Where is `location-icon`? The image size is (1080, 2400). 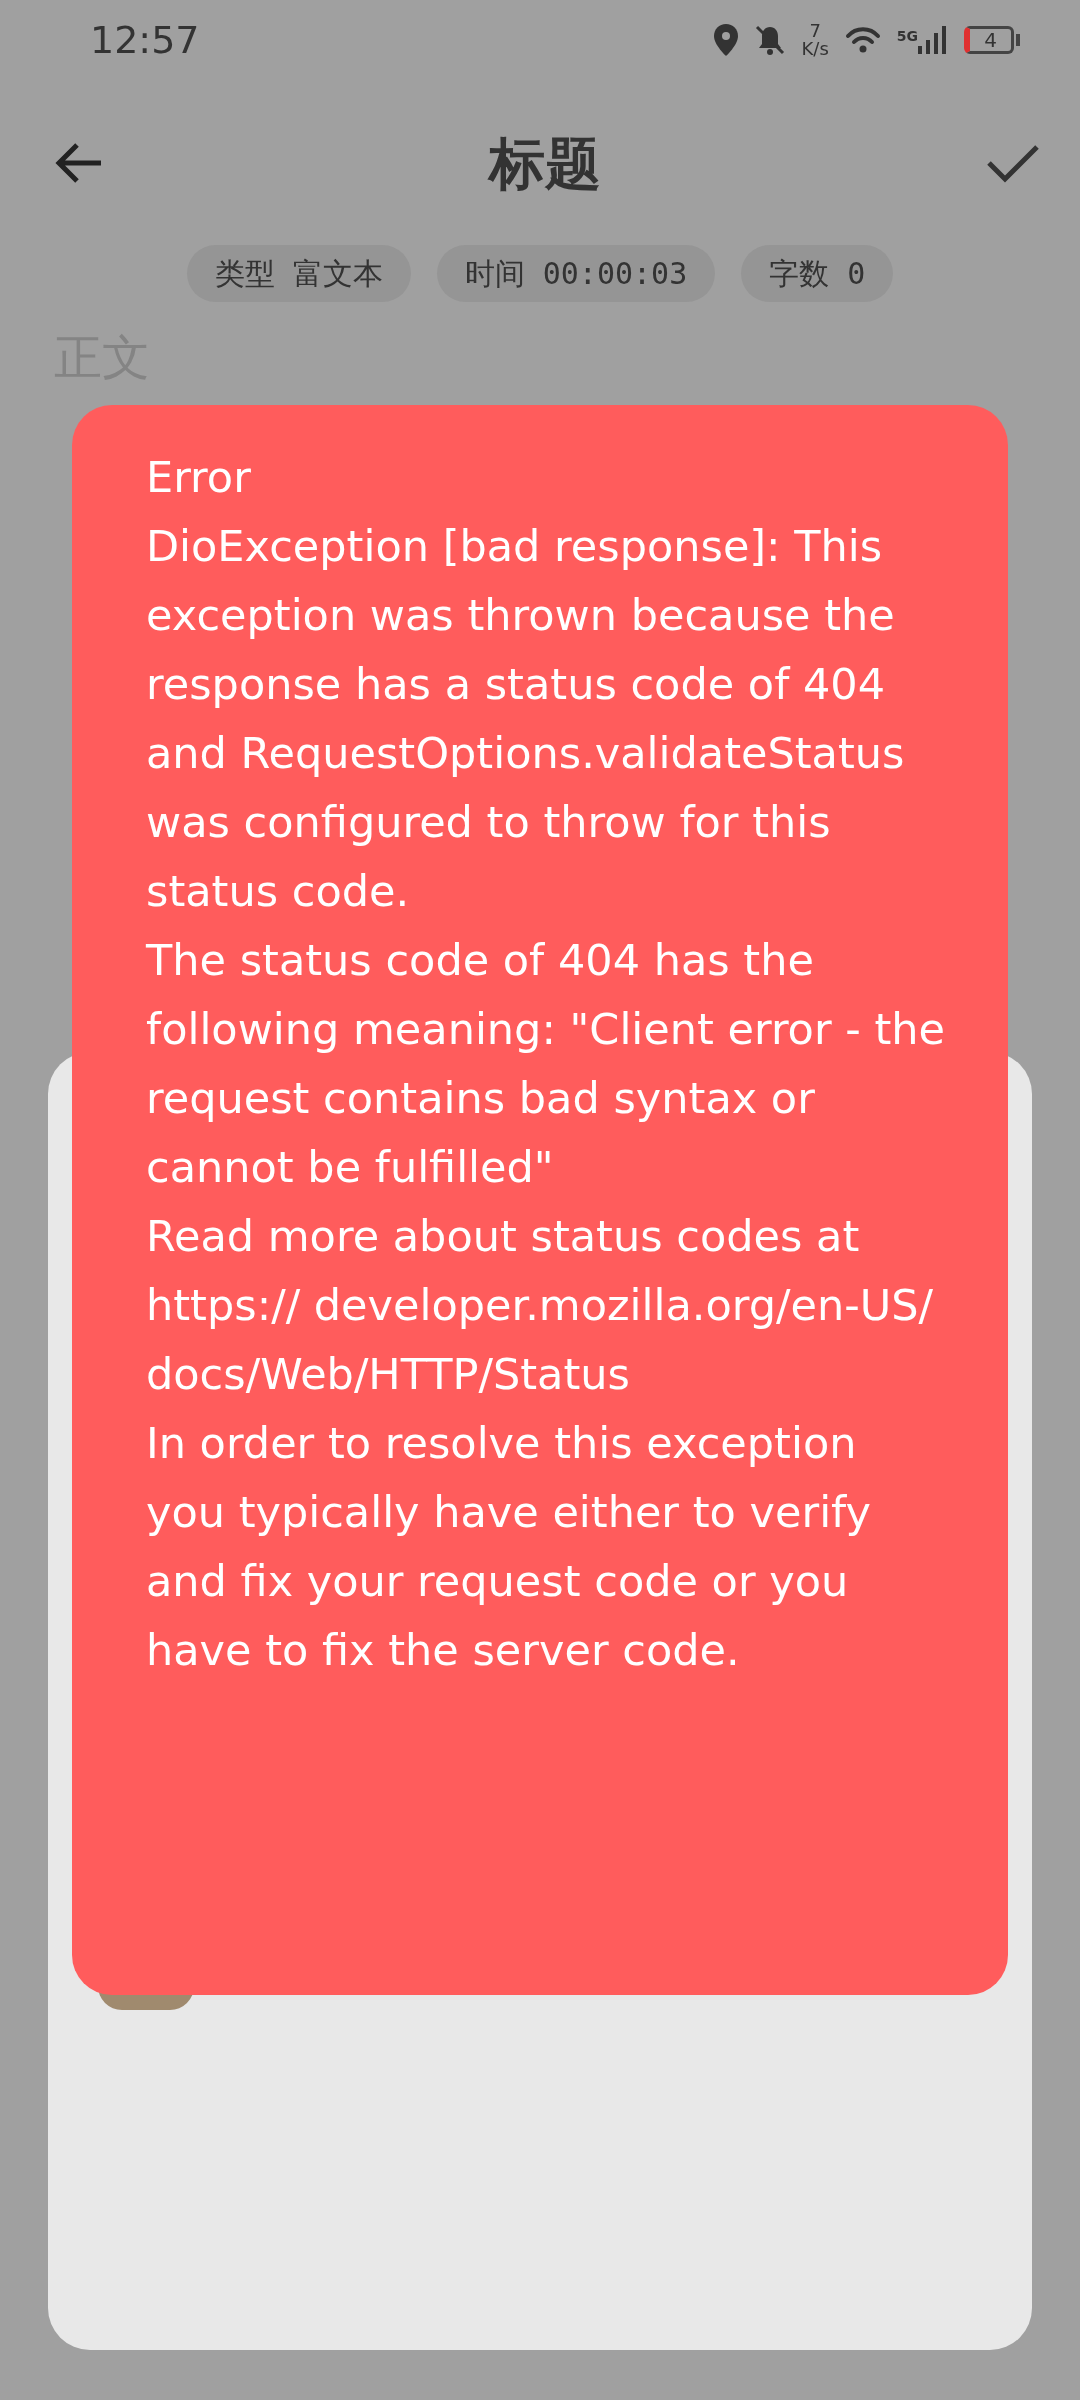 location-icon is located at coordinates (725, 40).